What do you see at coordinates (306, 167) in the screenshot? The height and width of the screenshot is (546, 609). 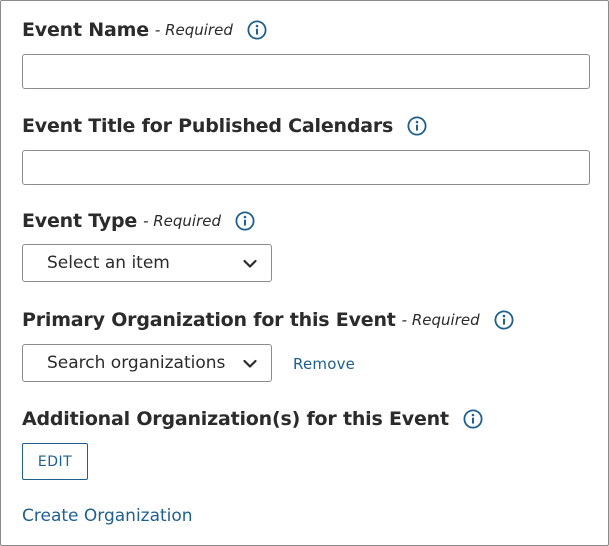 I see `event-title-input` at bounding box center [306, 167].